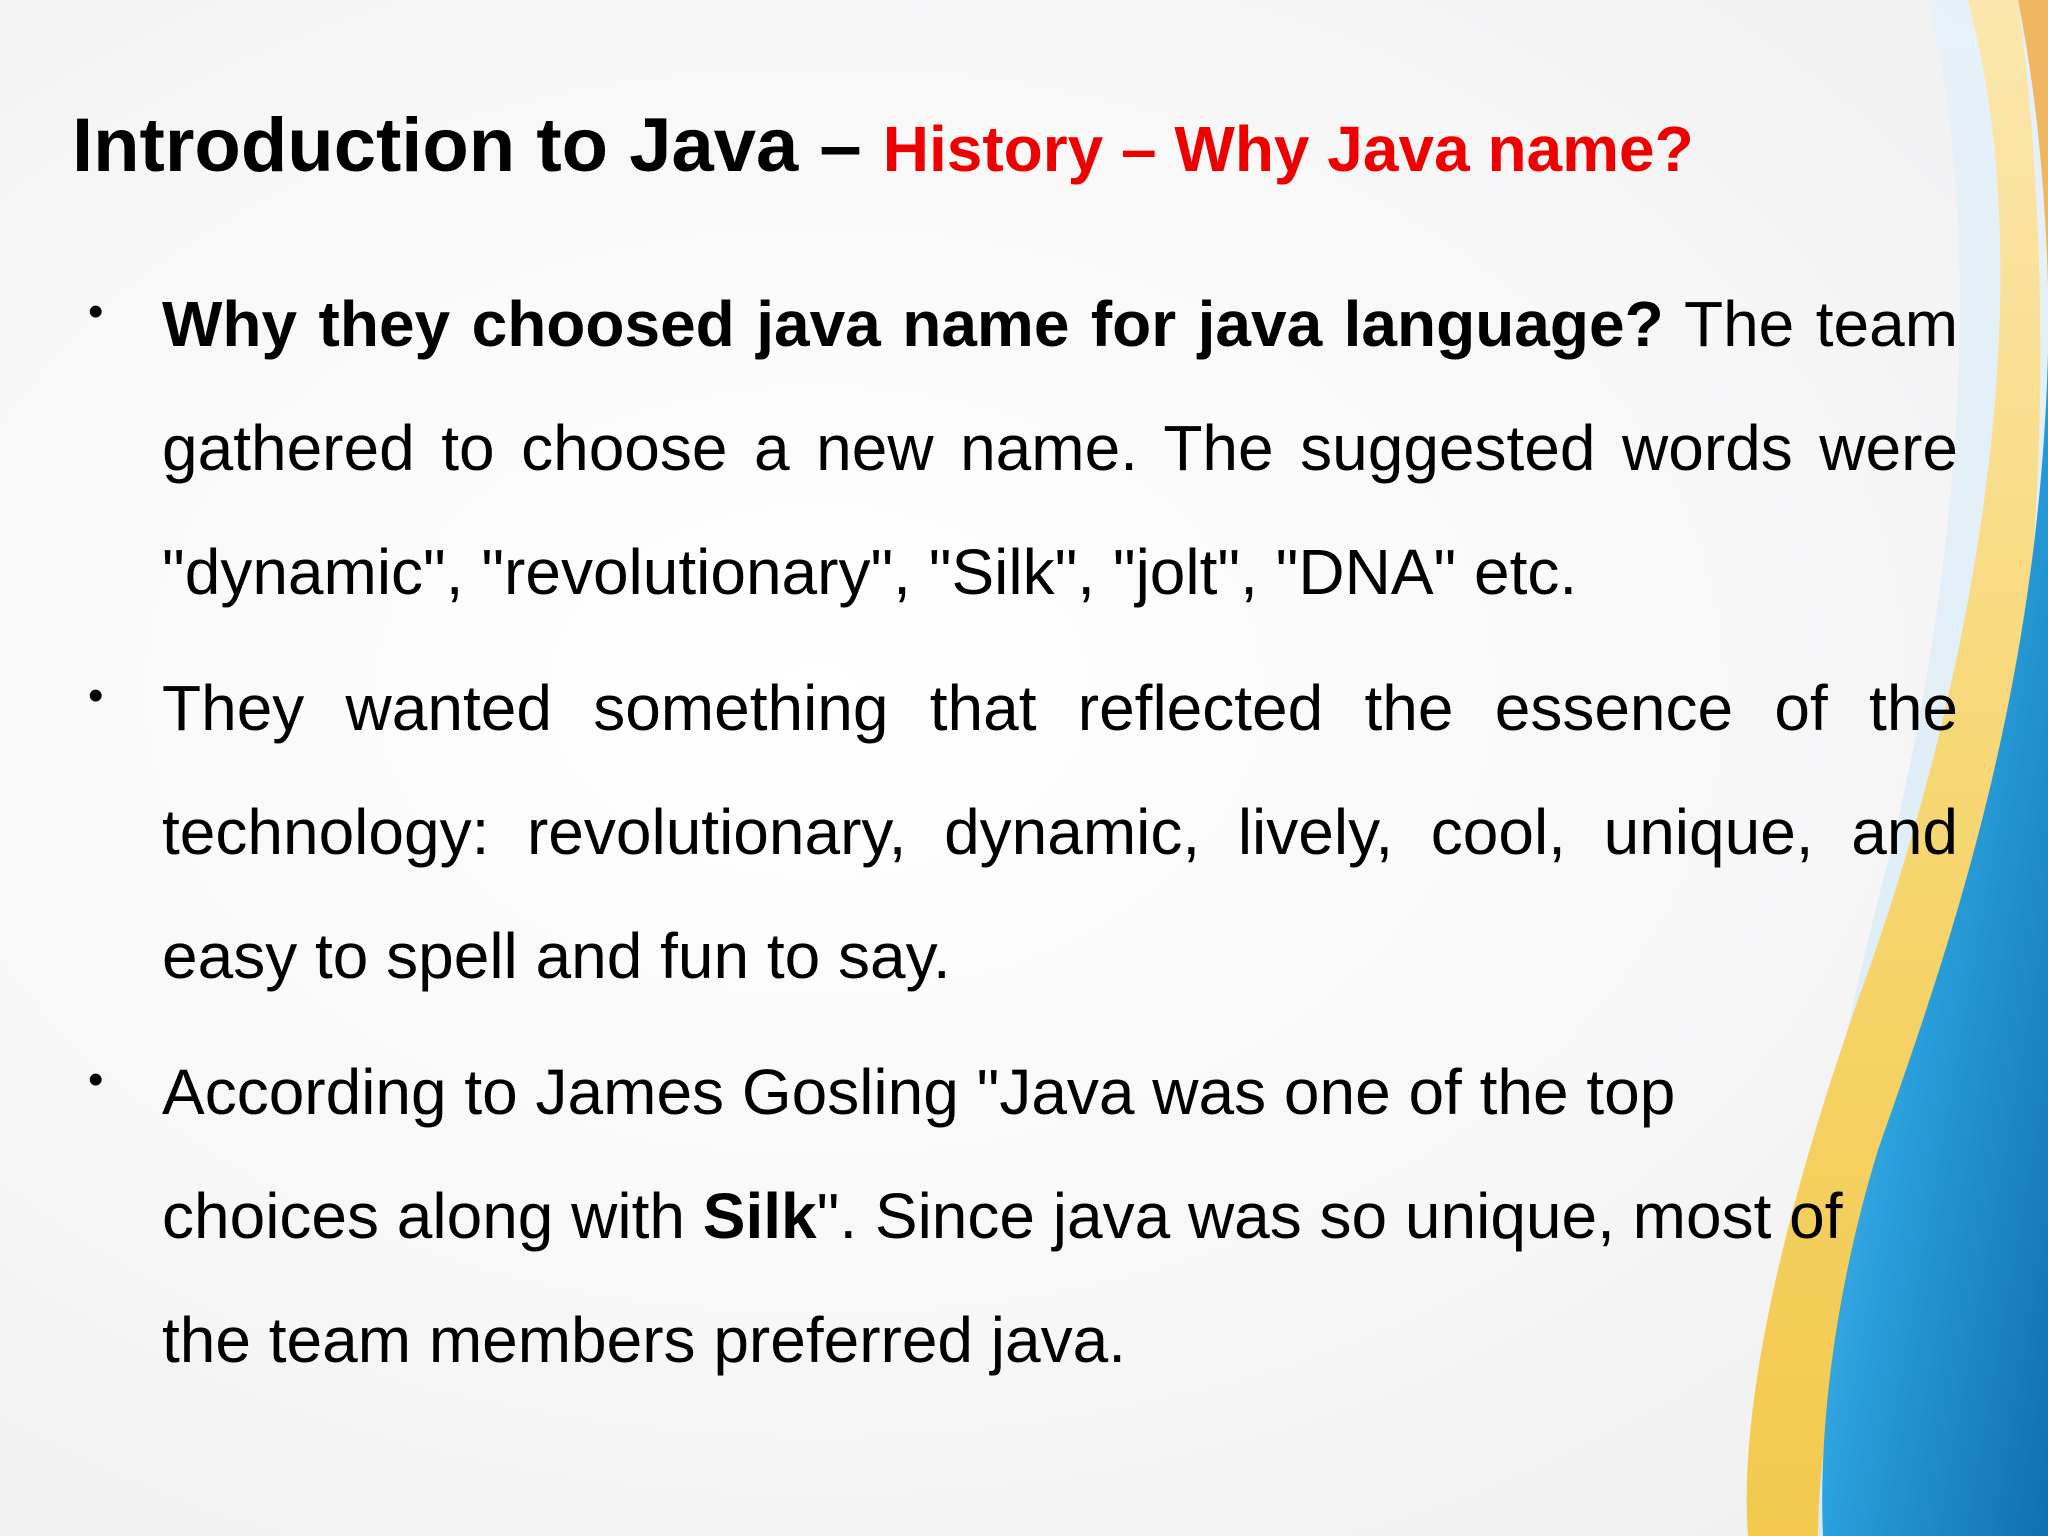 This screenshot has height=1536, width=2048. What do you see at coordinates (1288, 149) in the screenshot?
I see `title-subtitle: History – Why Java name?` at bounding box center [1288, 149].